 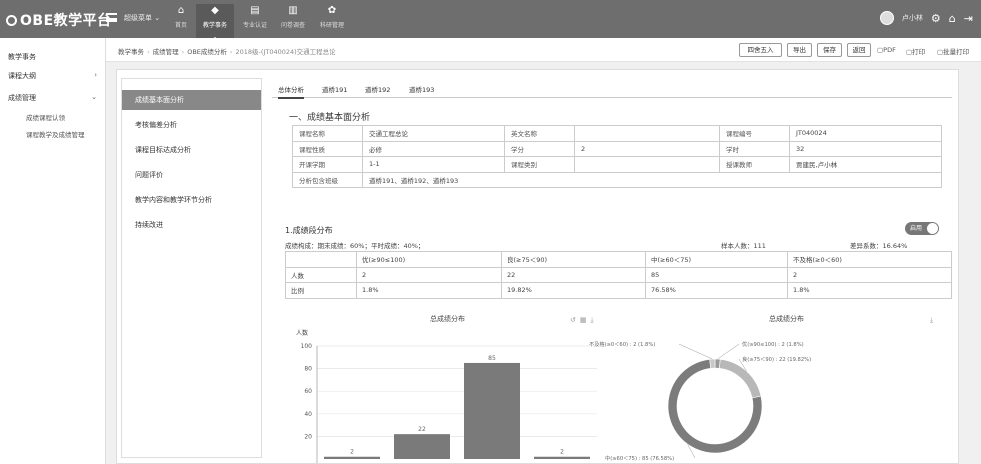 I want to click on avatar, so click(x=886, y=18).